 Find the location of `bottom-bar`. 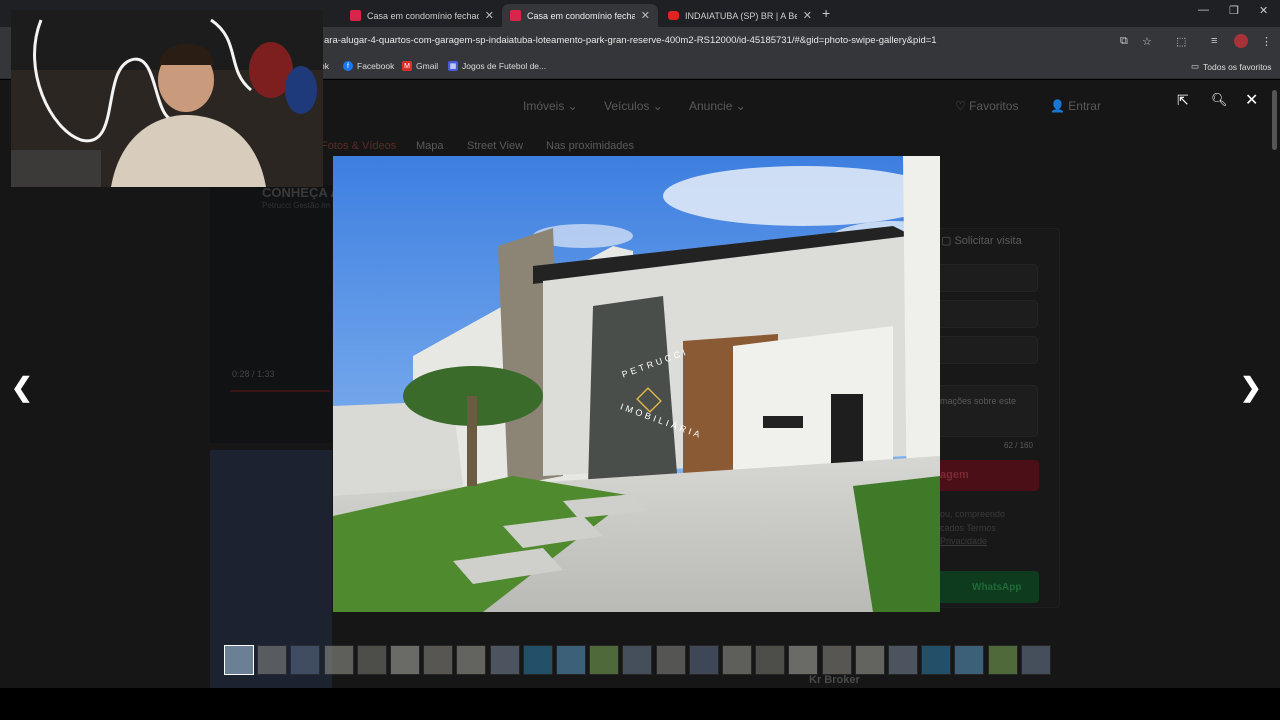

bottom-bar is located at coordinates (640, 704).